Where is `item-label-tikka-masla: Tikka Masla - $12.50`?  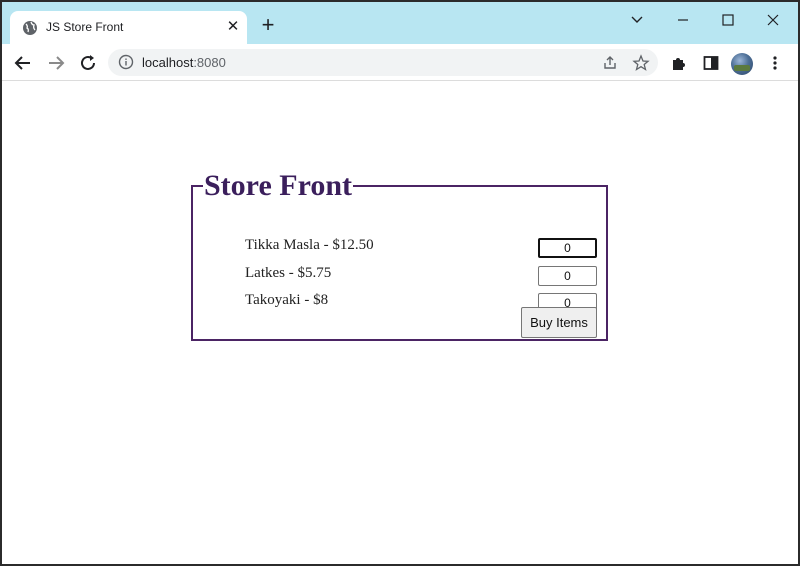
item-label-tikka-masla: Tikka Masla - $12.50 is located at coordinates (309, 245).